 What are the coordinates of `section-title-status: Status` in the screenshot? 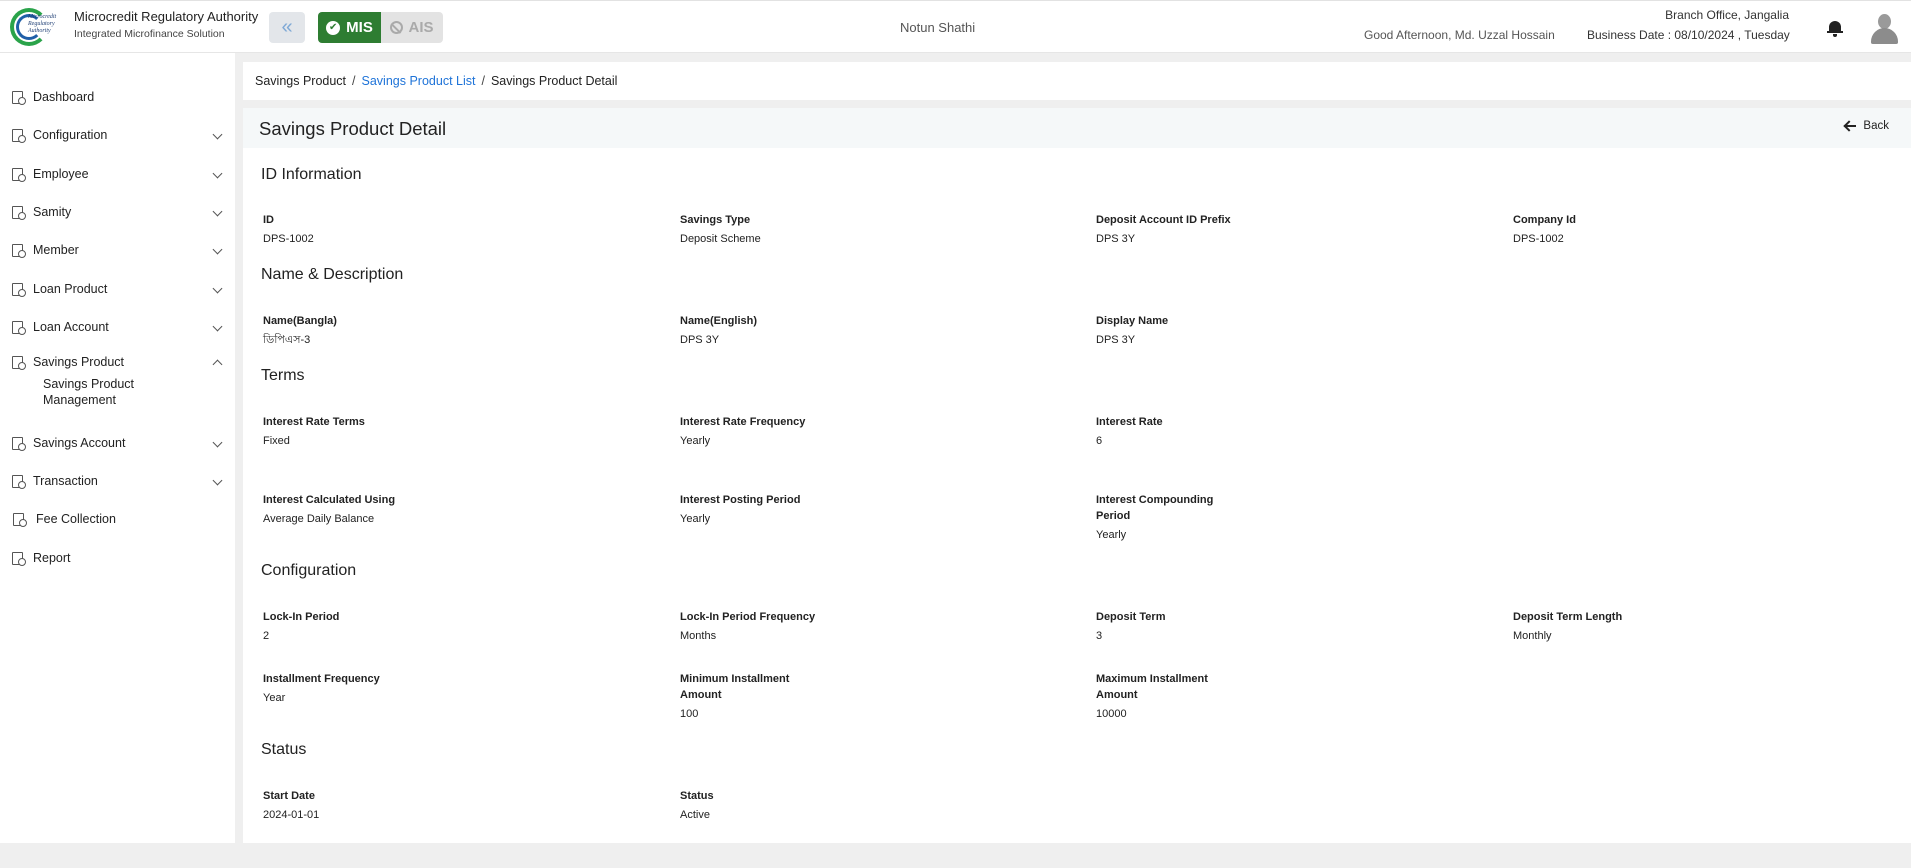 It's located at (284, 749).